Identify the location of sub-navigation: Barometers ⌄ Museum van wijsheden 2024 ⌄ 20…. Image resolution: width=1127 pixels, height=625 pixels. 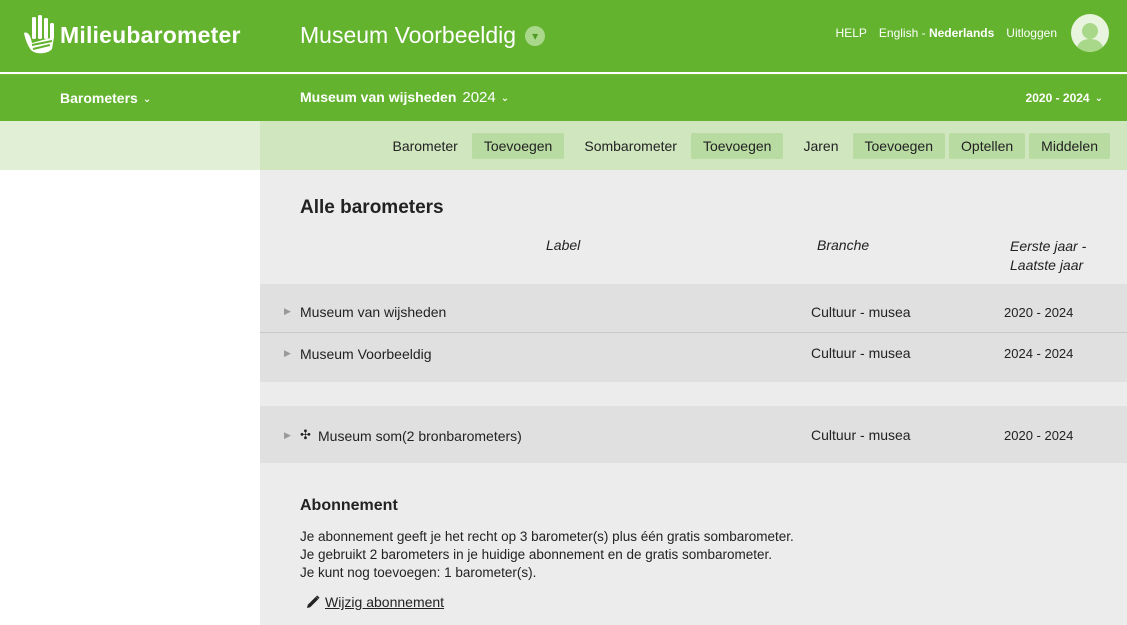
(563, 97).